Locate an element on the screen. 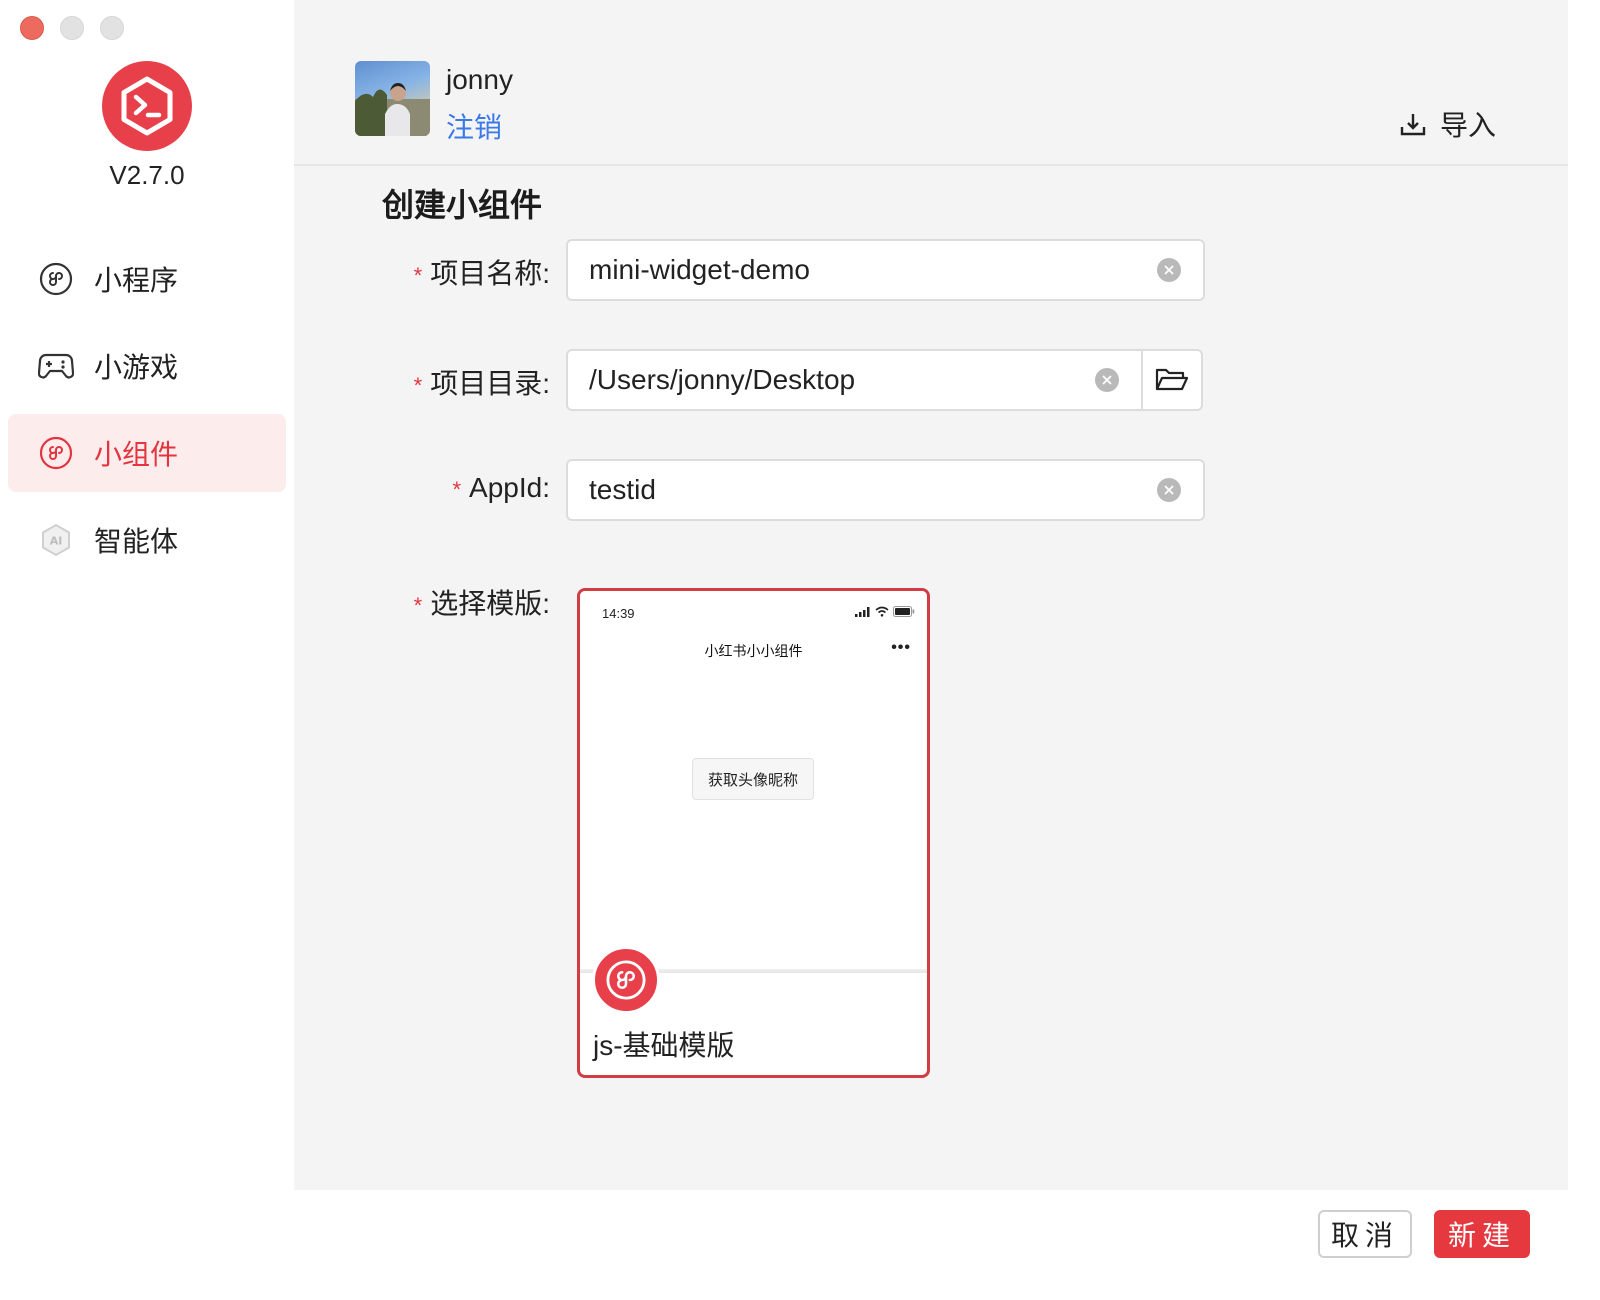  browse-folder-button is located at coordinates (1171, 380).